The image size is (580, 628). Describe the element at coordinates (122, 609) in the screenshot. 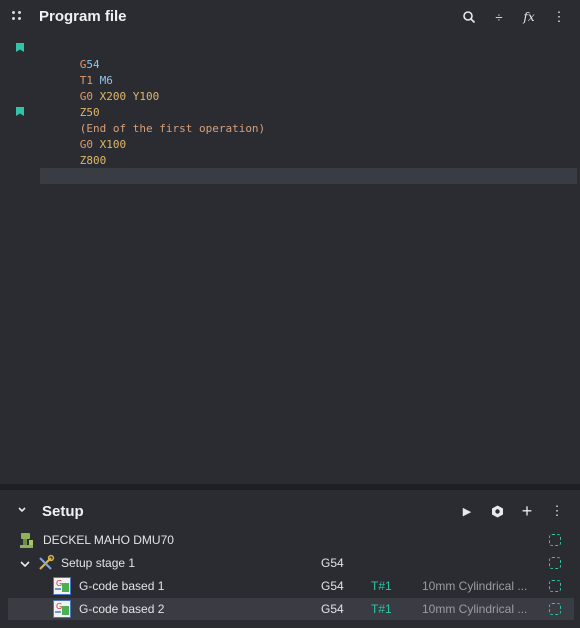

I see `operation-label: G-code based 2` at that location.